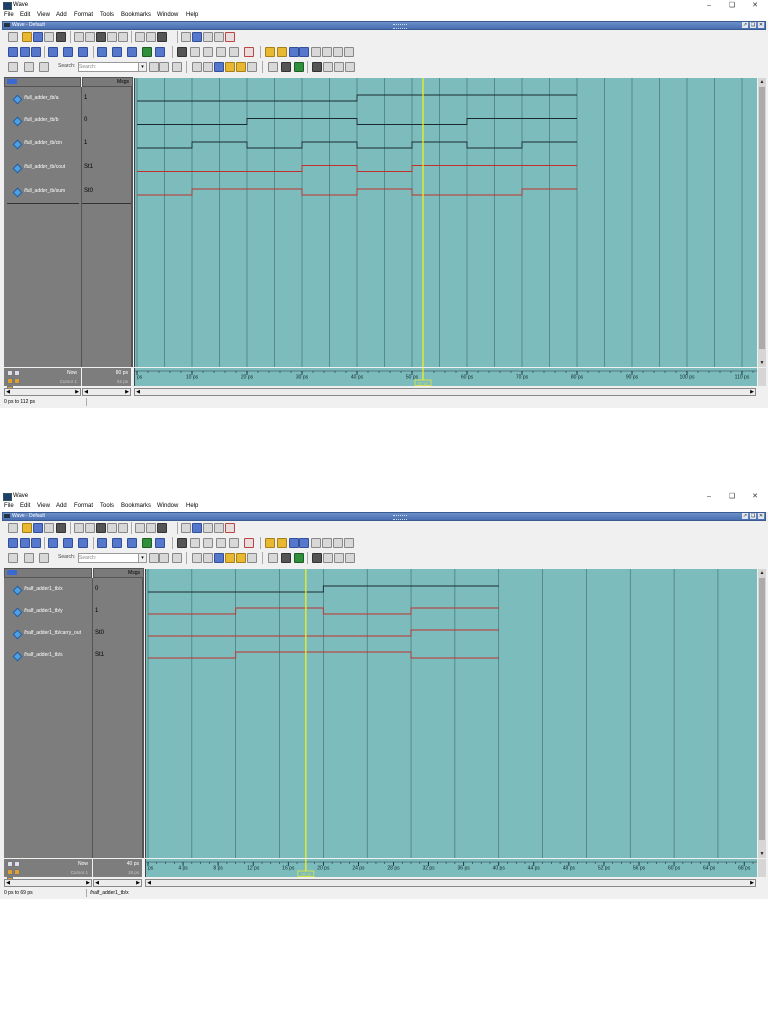 This screenshot has height=1024, width=768. What do you see at coordinates (761, 25) in the screenshot?
I see `subwindow-close-icon: ✕` at bounding box center [761, 25].